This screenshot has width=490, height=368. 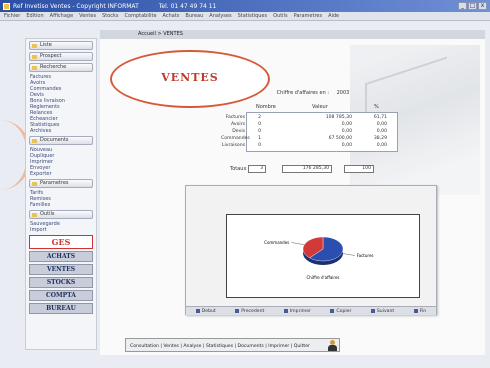 I want to click on menu-item: Aide, so click(x=333, y=16).